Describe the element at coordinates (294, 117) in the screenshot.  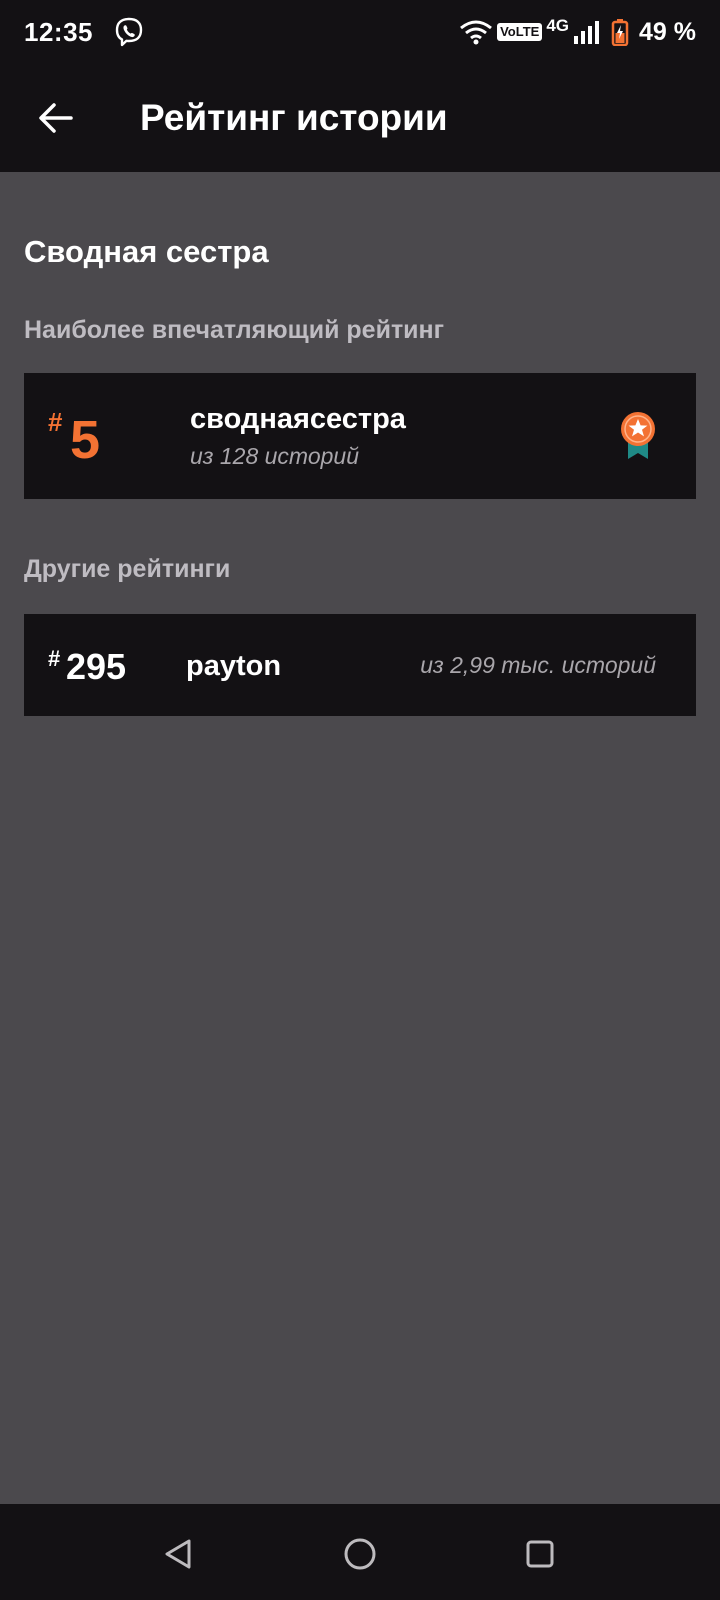
I see `page-title: Рейтинг истории` at that location.